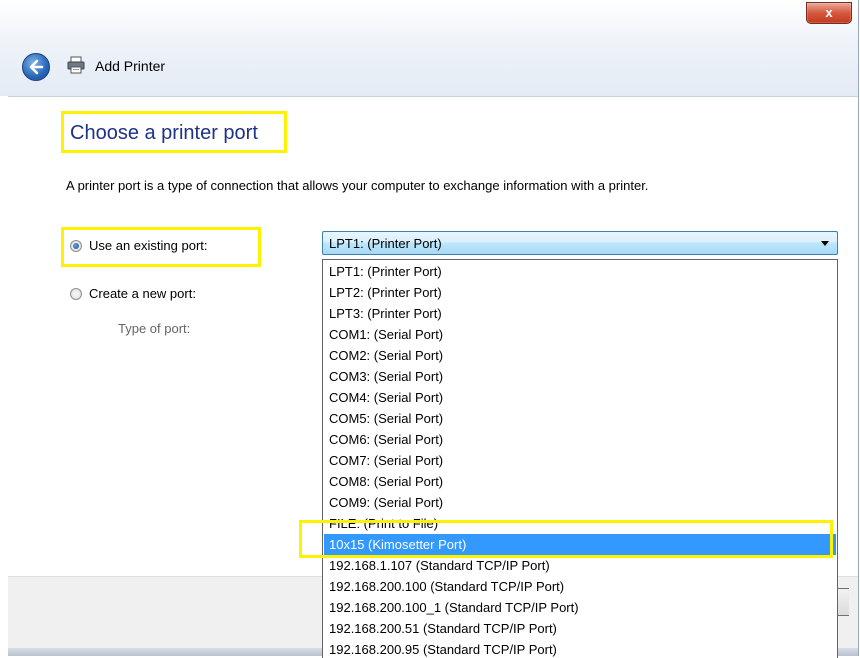  I want to click on back-arrow-icon, so click(36, 67).